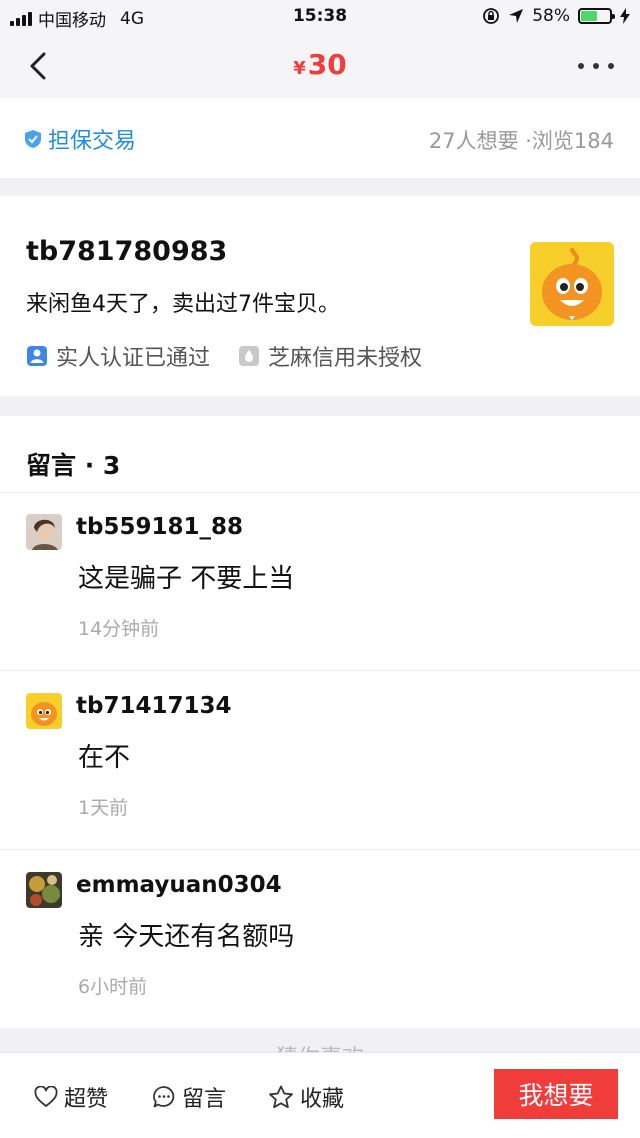 This screenshot has height=1138, width=640. I want to click on favorite-label: 收藏, so click(322, 1099).